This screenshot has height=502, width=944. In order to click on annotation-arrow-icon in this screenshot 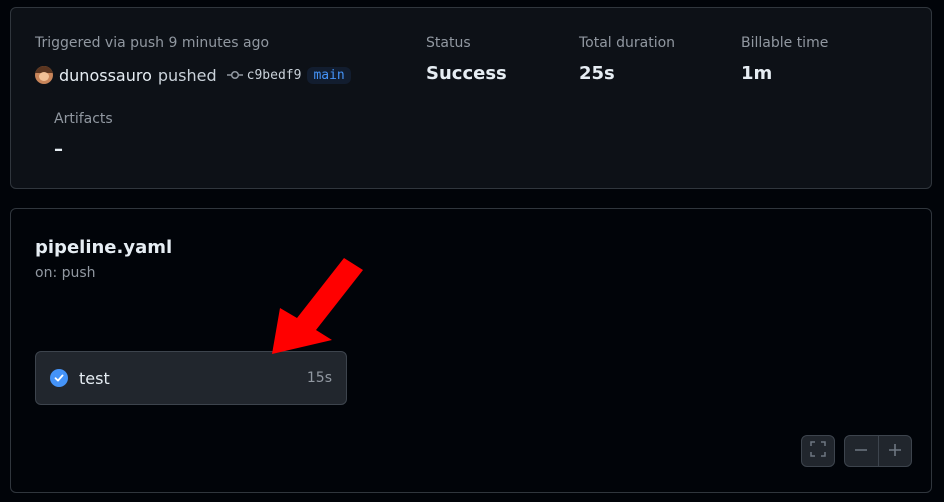, I will do `click(317, 306)`.